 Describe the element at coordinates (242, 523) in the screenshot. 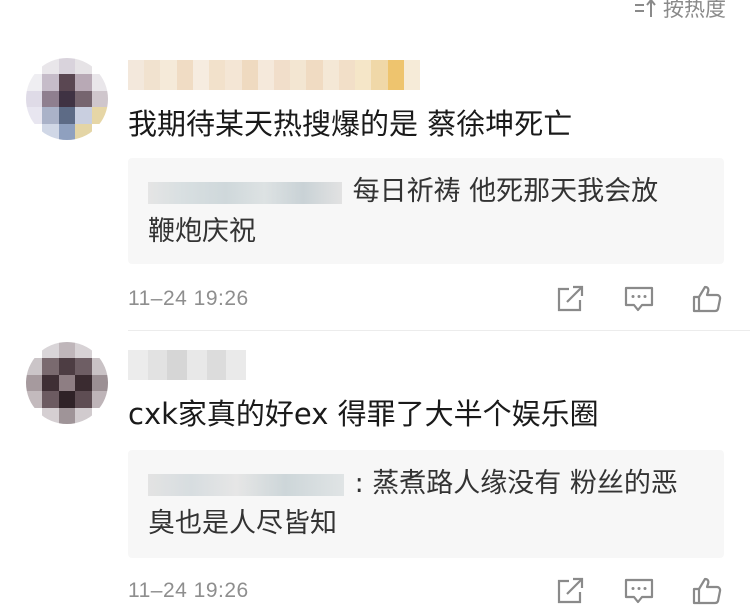

I see `reply-text-continued: 臭也是人尽皆知` at that location.